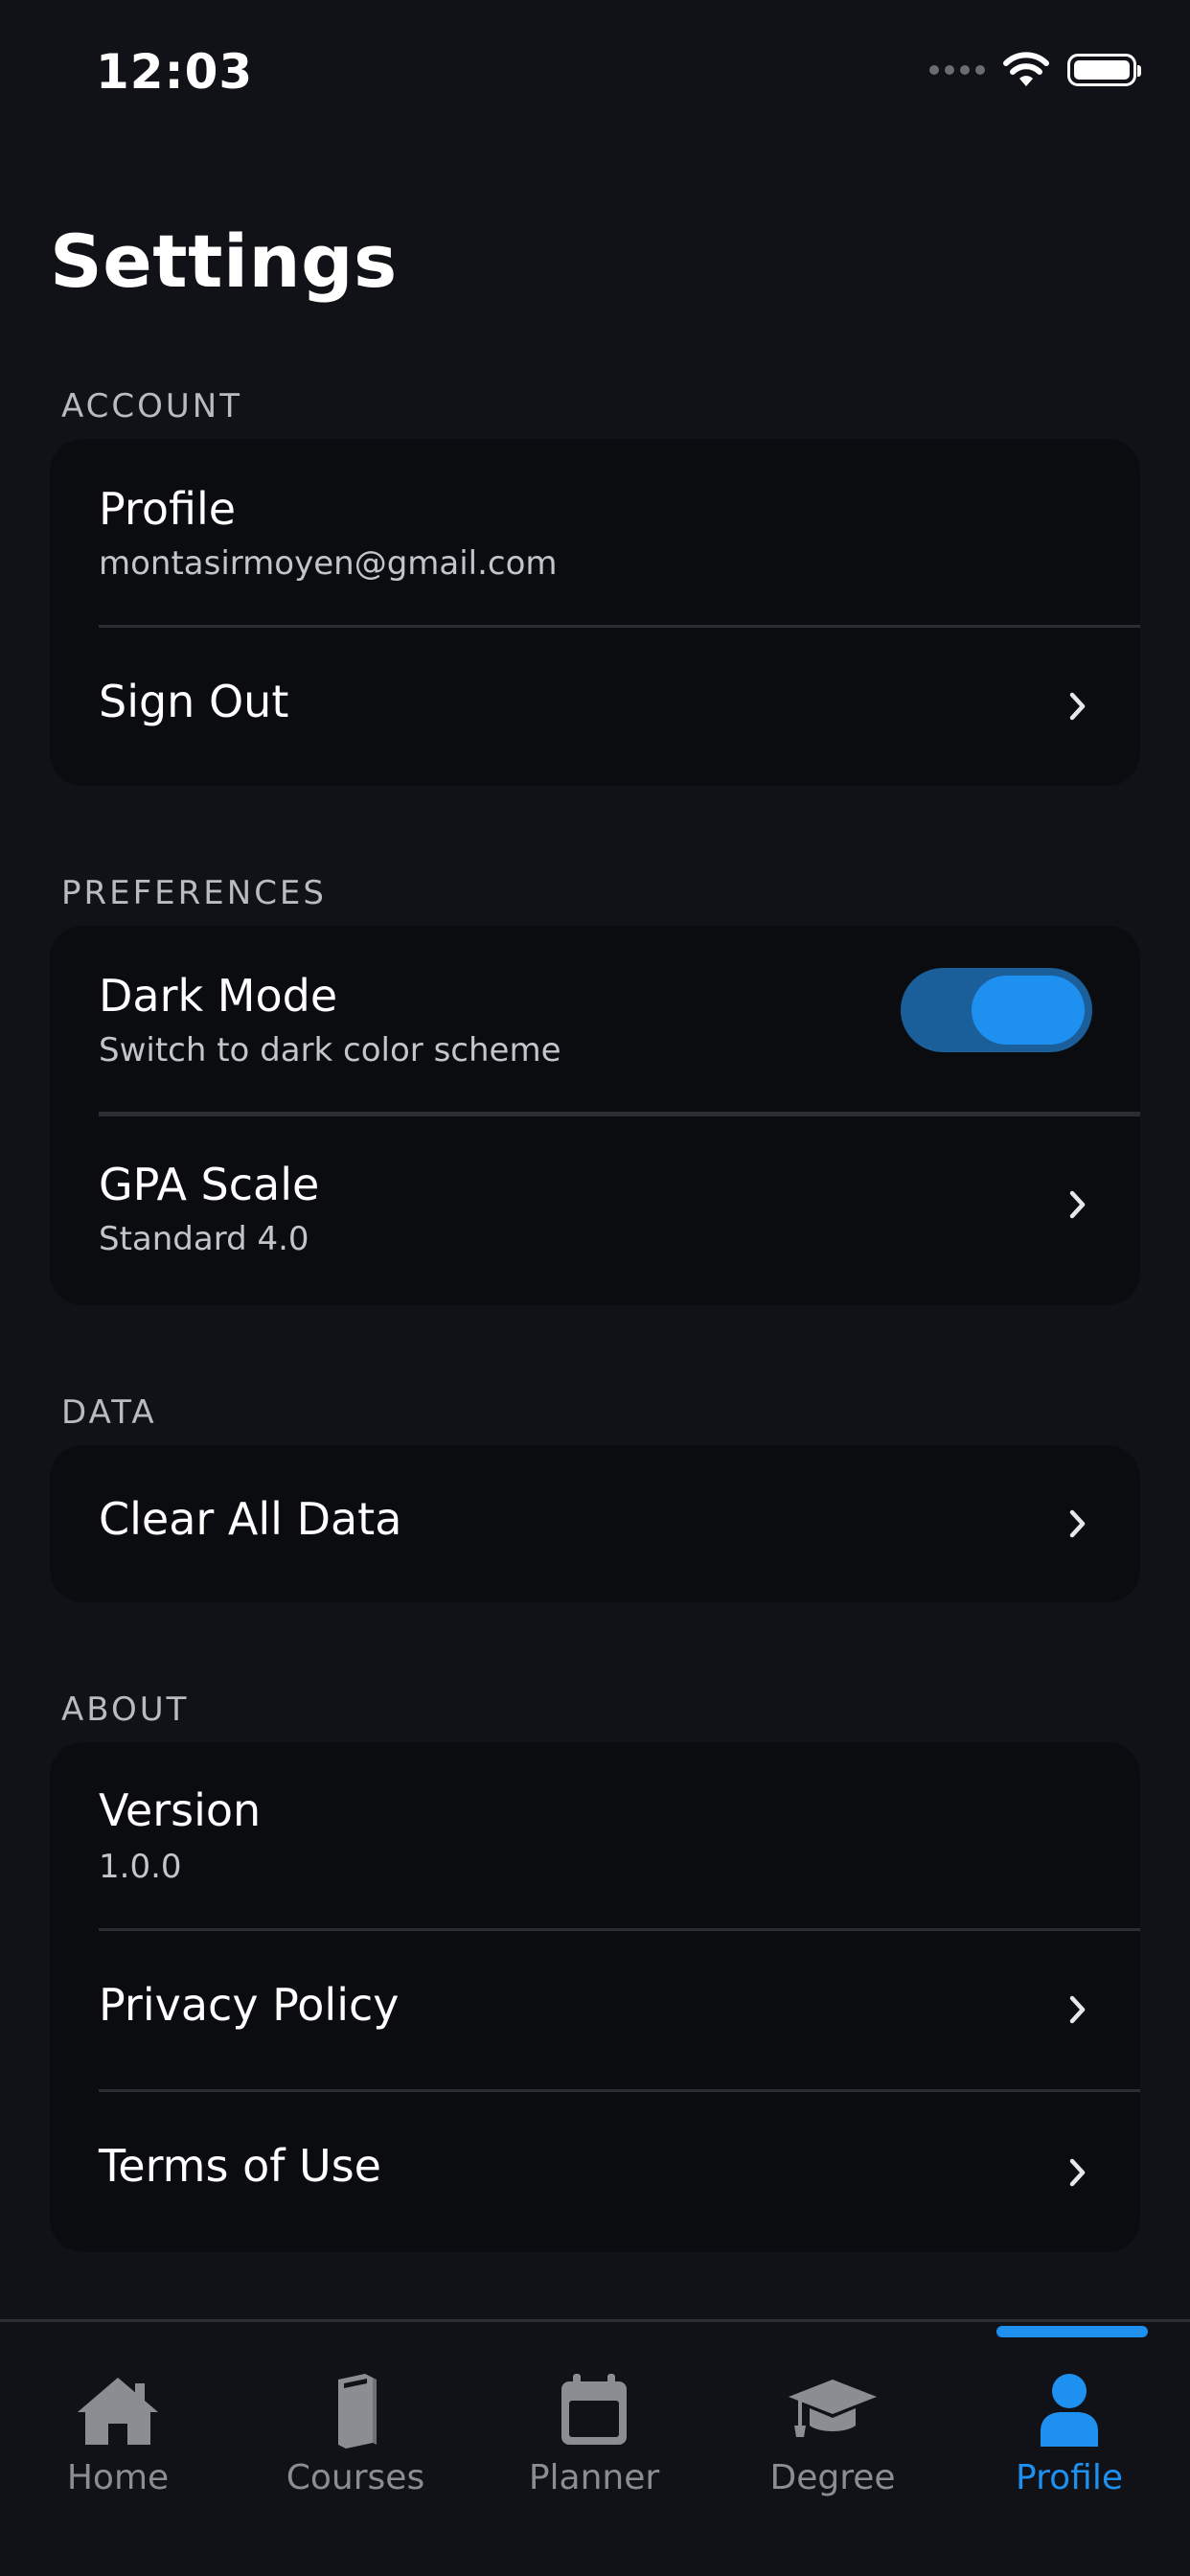  I want to click on tab-courses: Courses, so click(356, 2444).